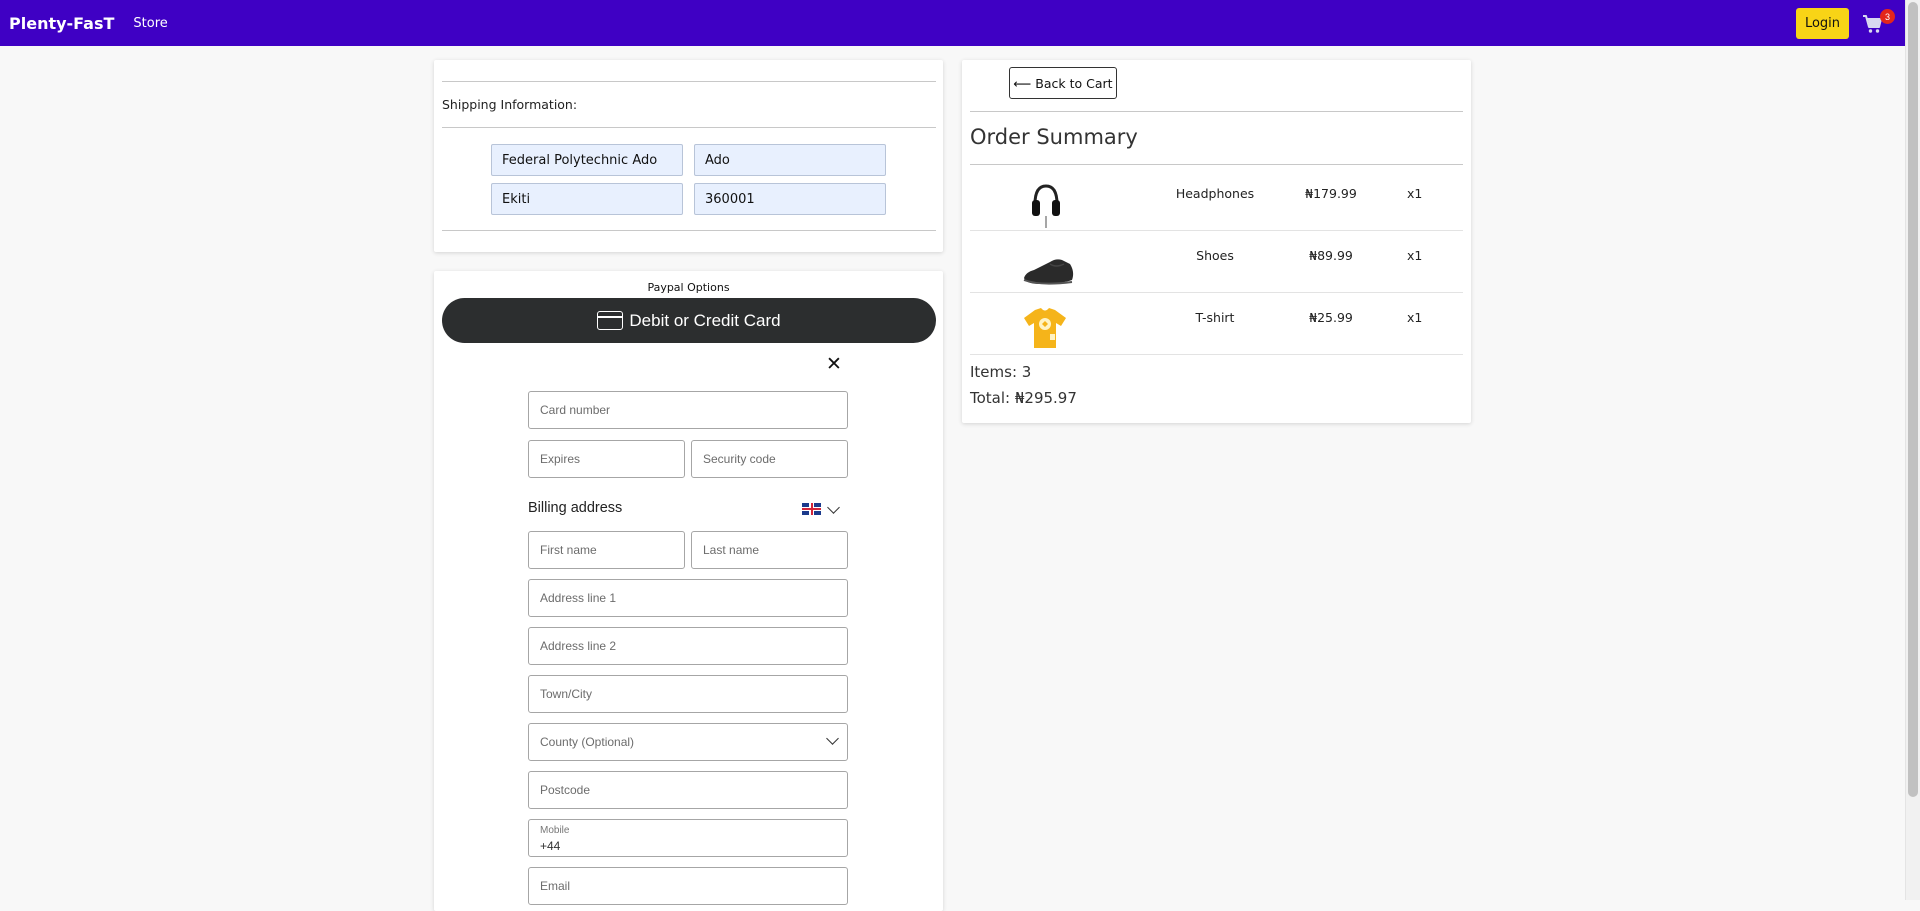 This screenshot has width=1920, height=911. I want to click on town-city-input: Town/City, so click(688, 694).